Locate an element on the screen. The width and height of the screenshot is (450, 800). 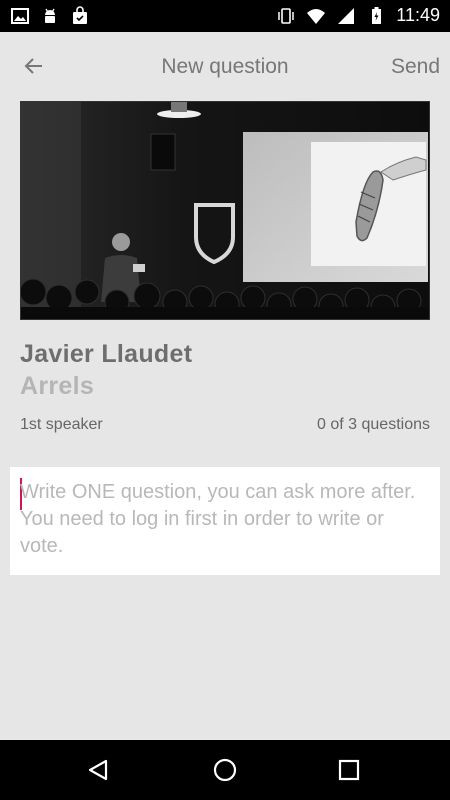
nav-bar is located at coordinates (225, 770).